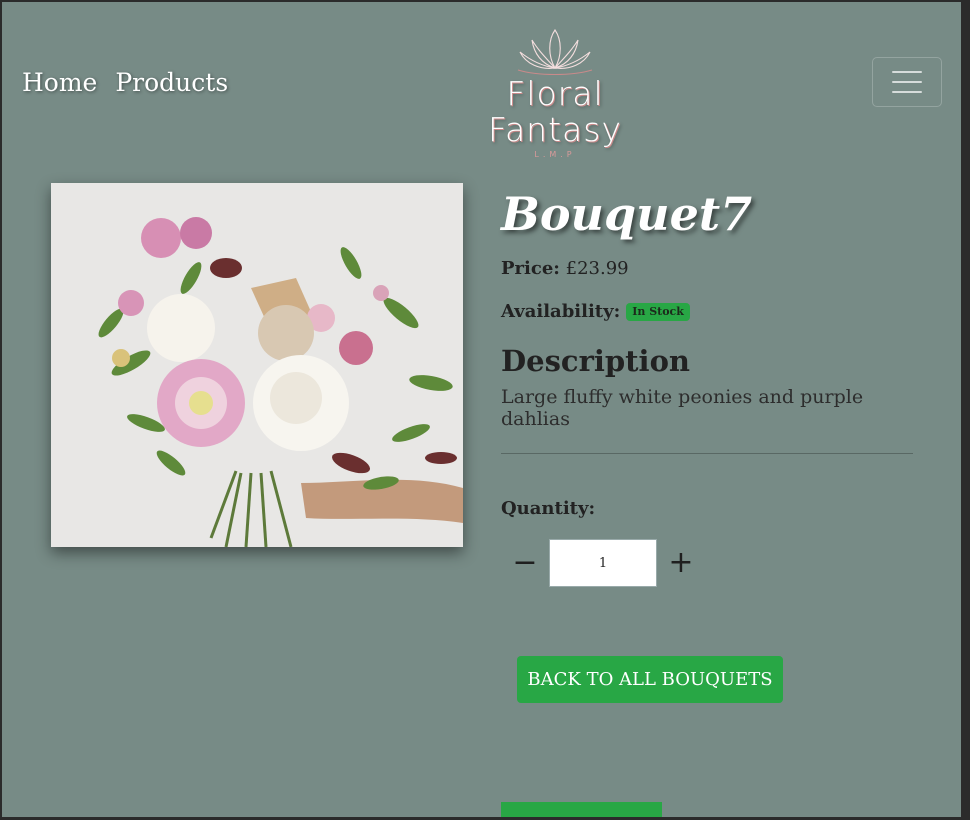 The image size is (970, 820). Describe the element at coordinates (581, 809) in the screenshot. I see `add-to-cart-button` at that location.